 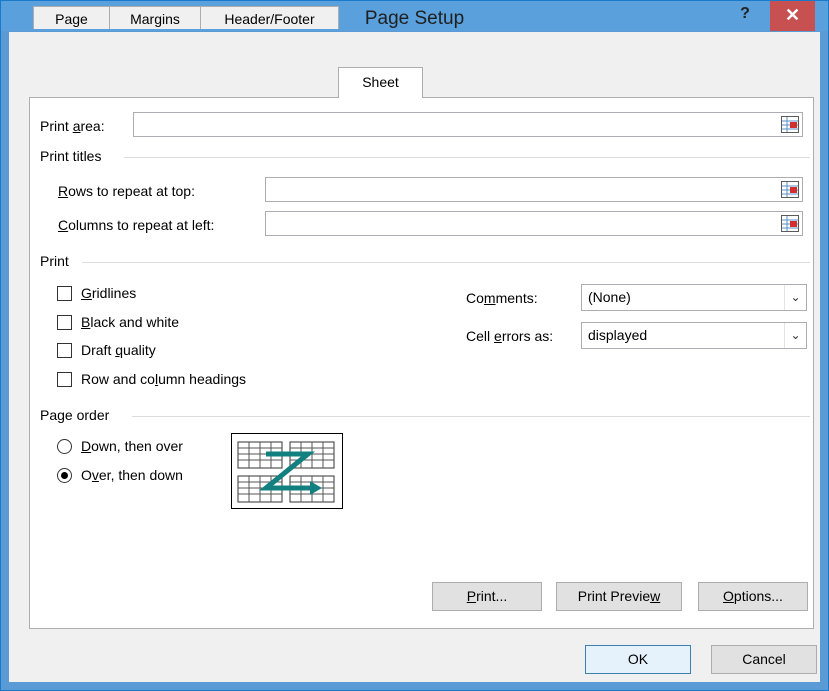 I want to click on print-preview-button: Print Preview, so click(x=619, y=596).